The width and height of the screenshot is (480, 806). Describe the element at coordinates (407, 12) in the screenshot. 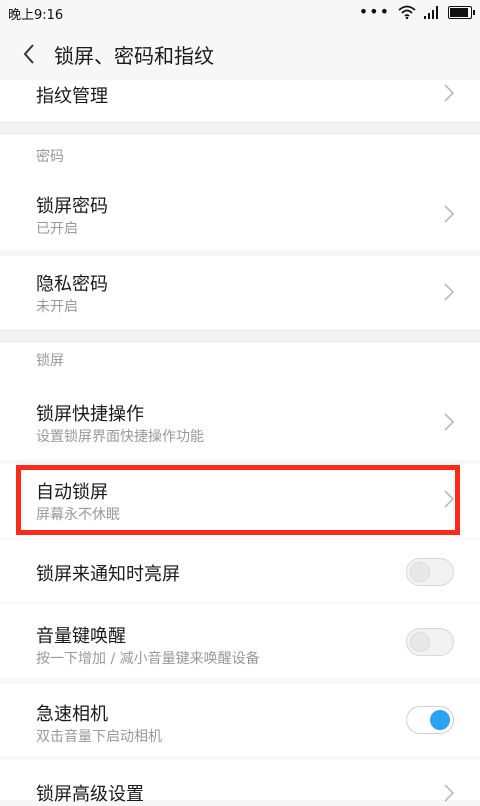

I see `wifi-icon` at that location.